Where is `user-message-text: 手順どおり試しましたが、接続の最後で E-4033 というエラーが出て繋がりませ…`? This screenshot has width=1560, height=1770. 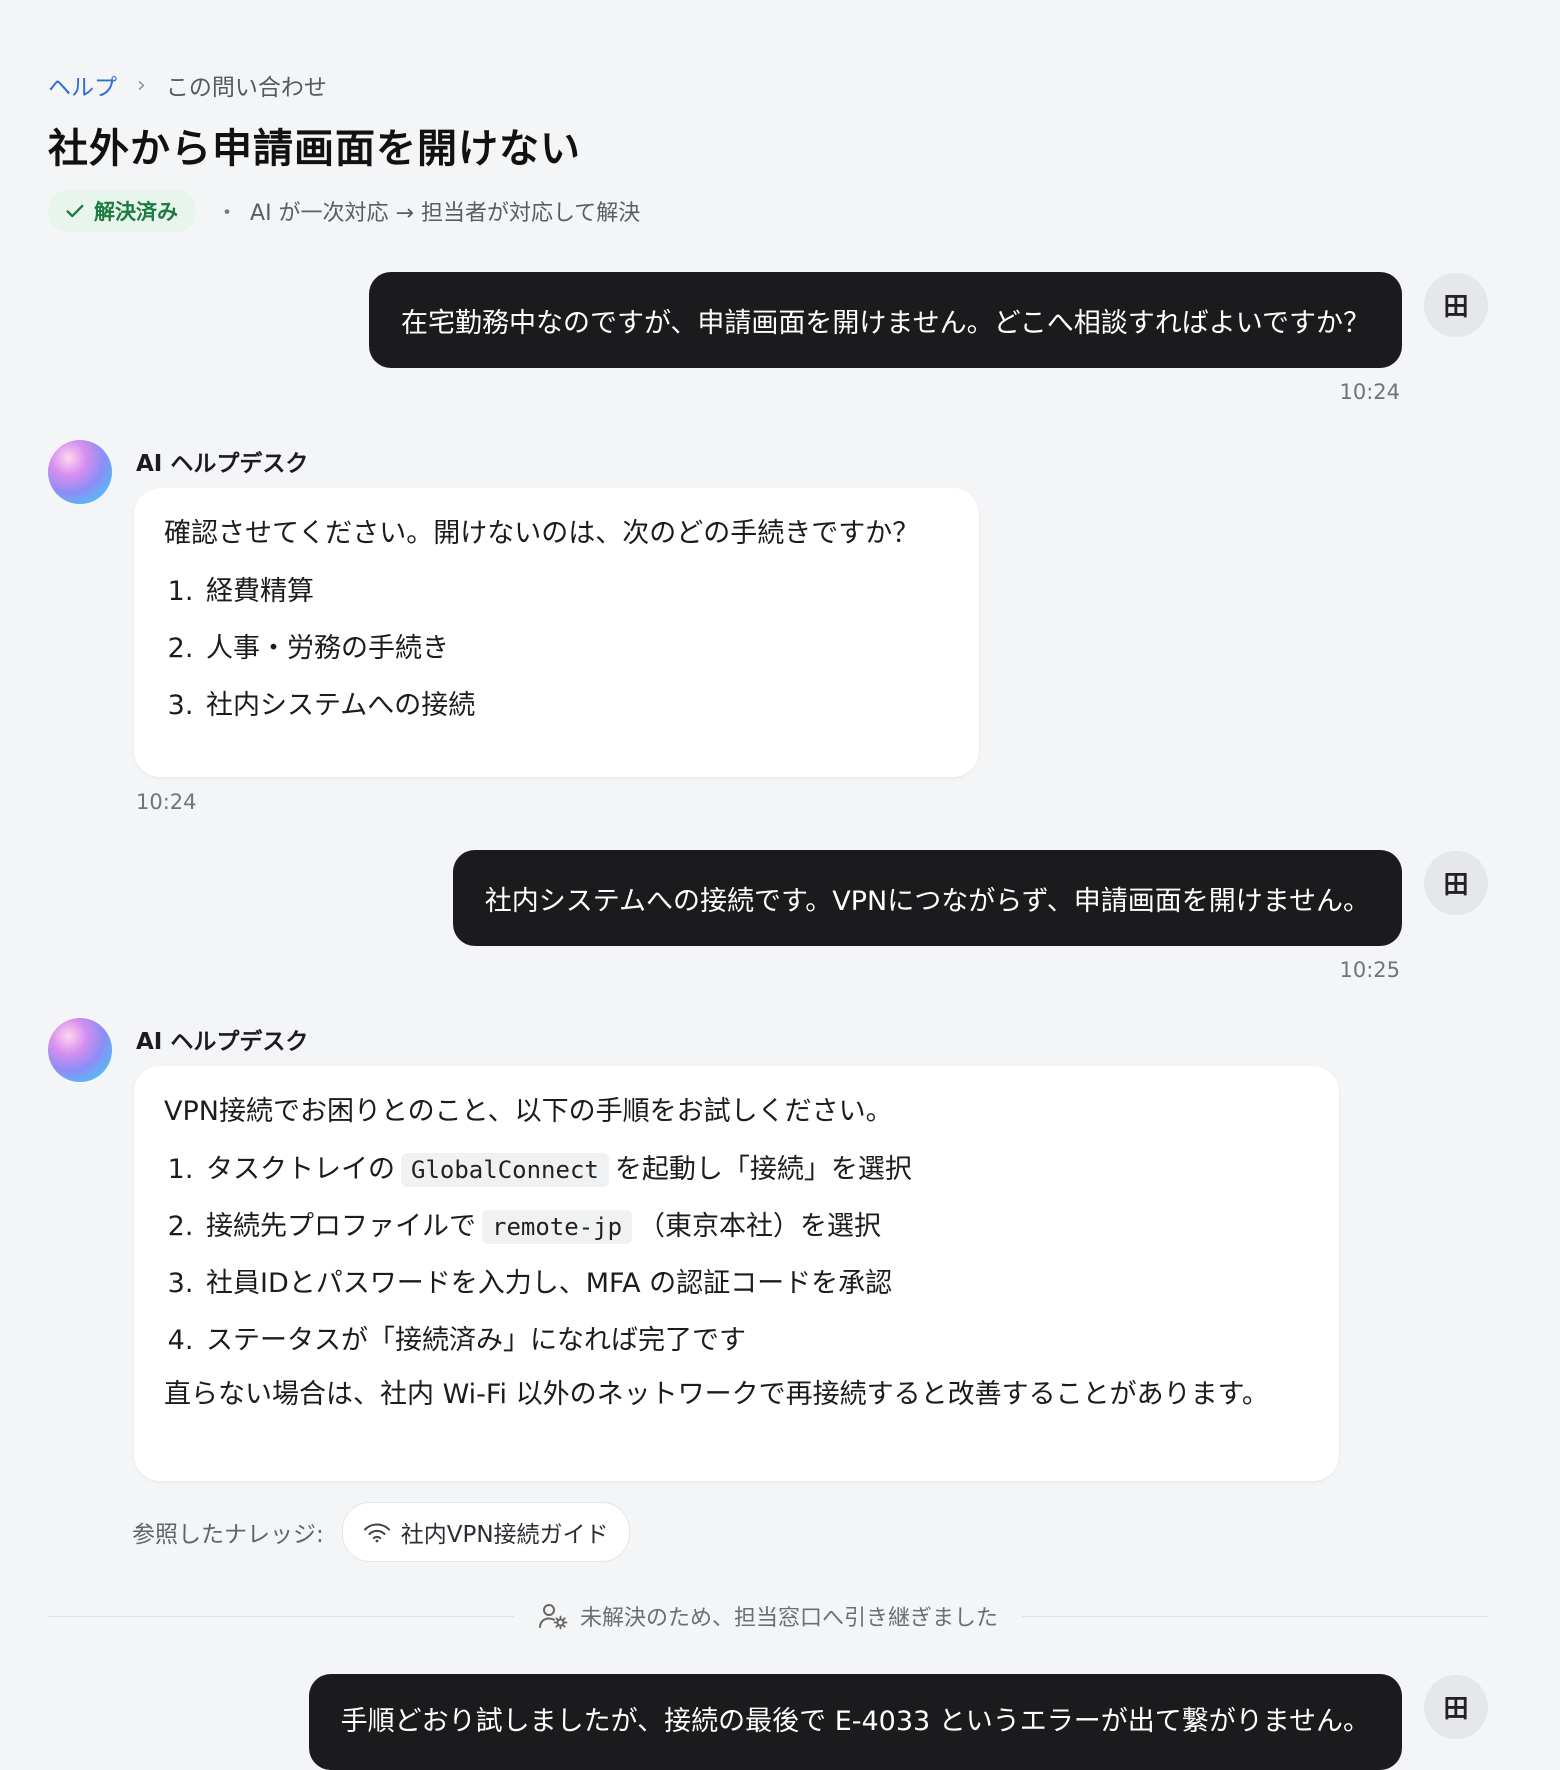
user-message-text: 手順どおり試しましたが、接続の最後で E-4033 というエラーが出て繋がりませ… is located at coordinates (855, 1721).